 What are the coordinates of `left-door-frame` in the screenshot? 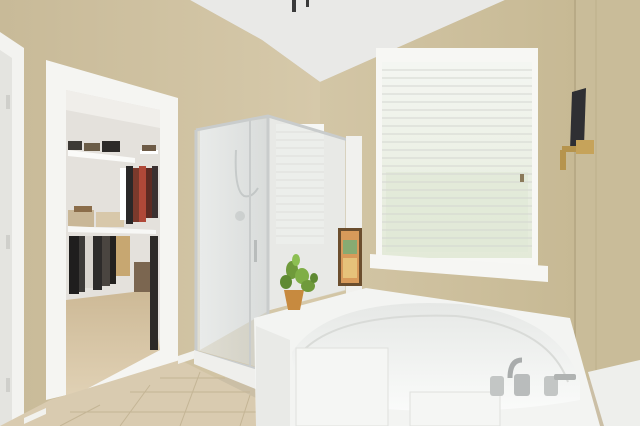 It's located at (12, 229).